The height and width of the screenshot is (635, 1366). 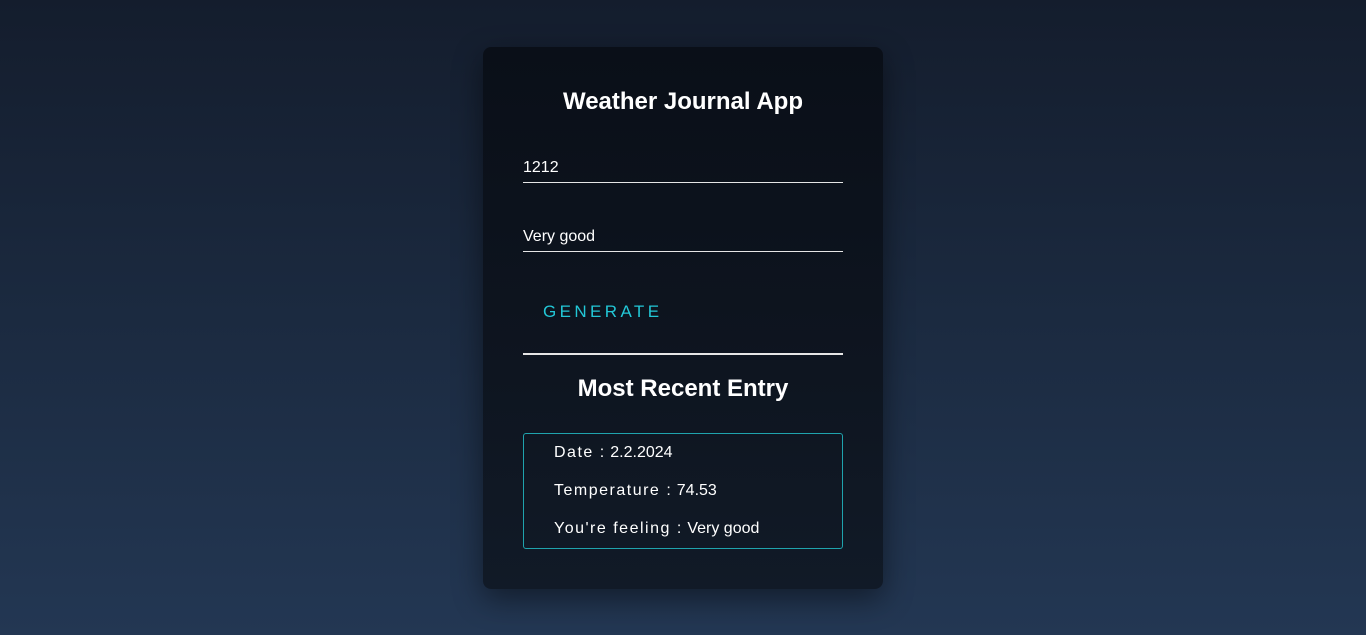 What do you see at coordinates (683, 168) in the screenshot?
I see `zip-input` at bounding box center [683, 168].